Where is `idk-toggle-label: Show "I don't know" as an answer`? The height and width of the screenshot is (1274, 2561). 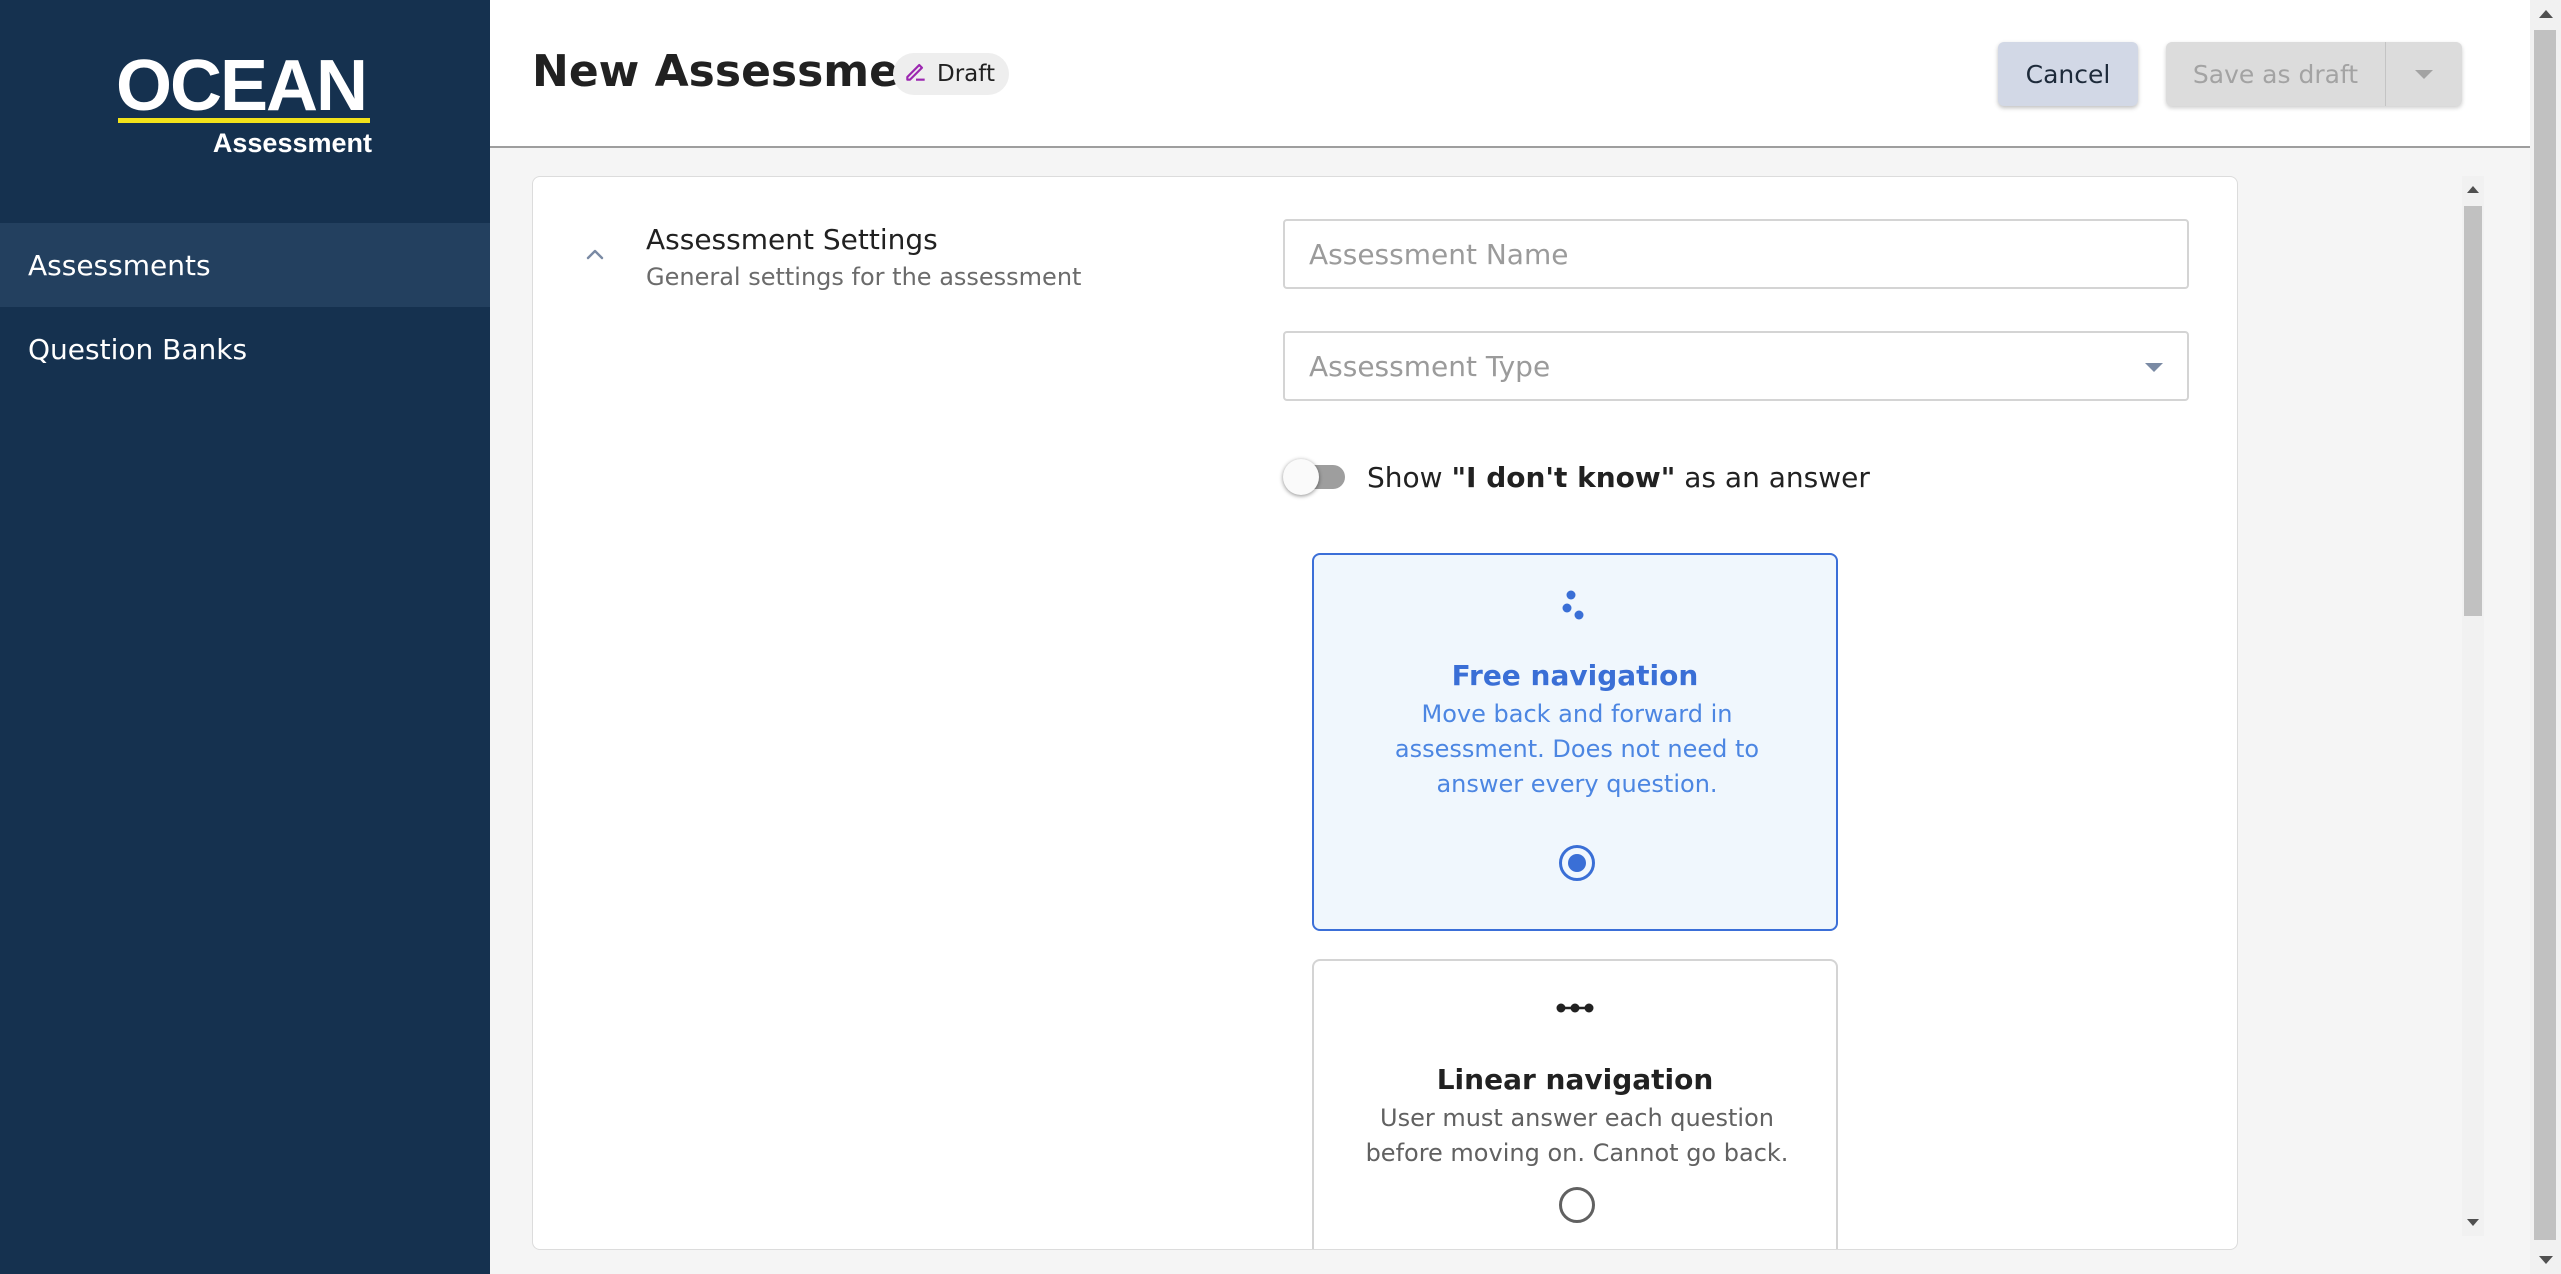
idk-toggle-label: Show "I don't know" as an answer is located at coordinates (1618, 477).